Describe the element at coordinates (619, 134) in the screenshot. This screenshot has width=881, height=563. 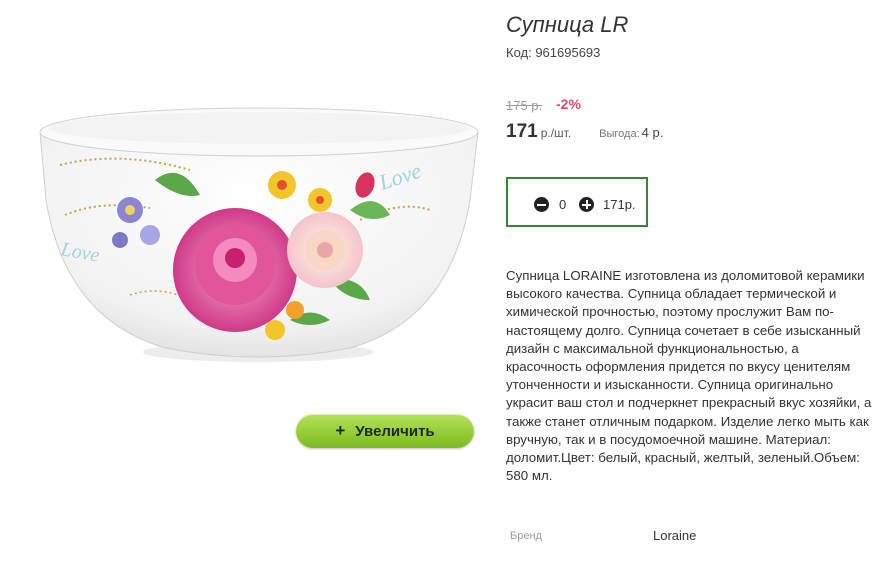
I see `savings-label: Выгода:` at that location.